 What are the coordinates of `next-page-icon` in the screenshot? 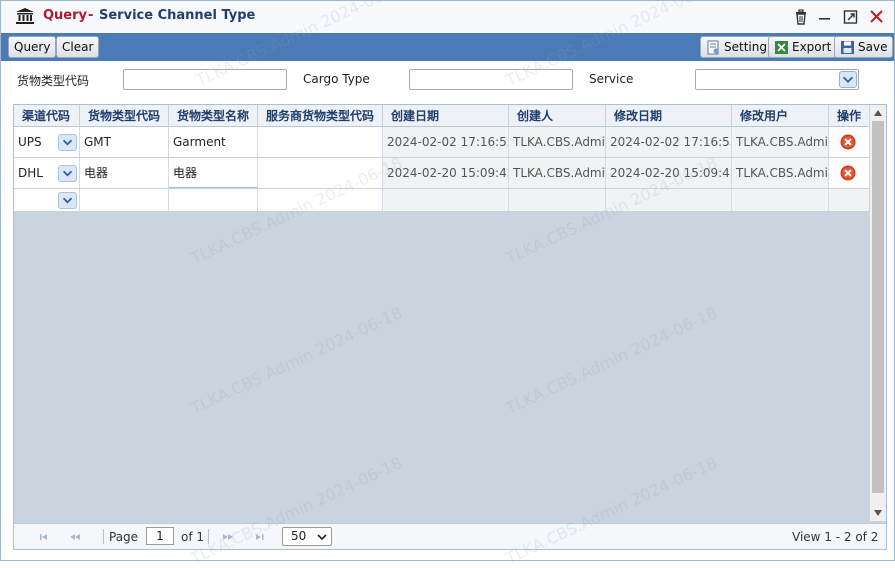 It's located at (228, 537).